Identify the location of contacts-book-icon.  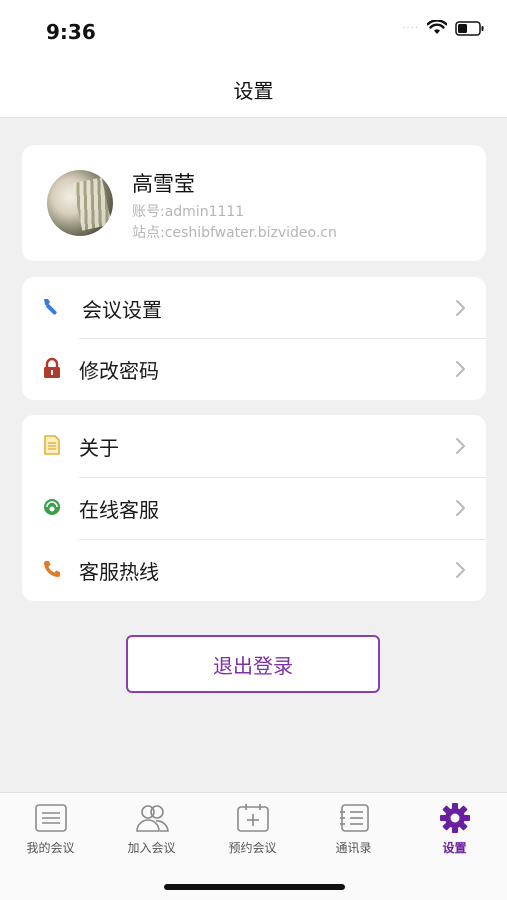
(354, 818).